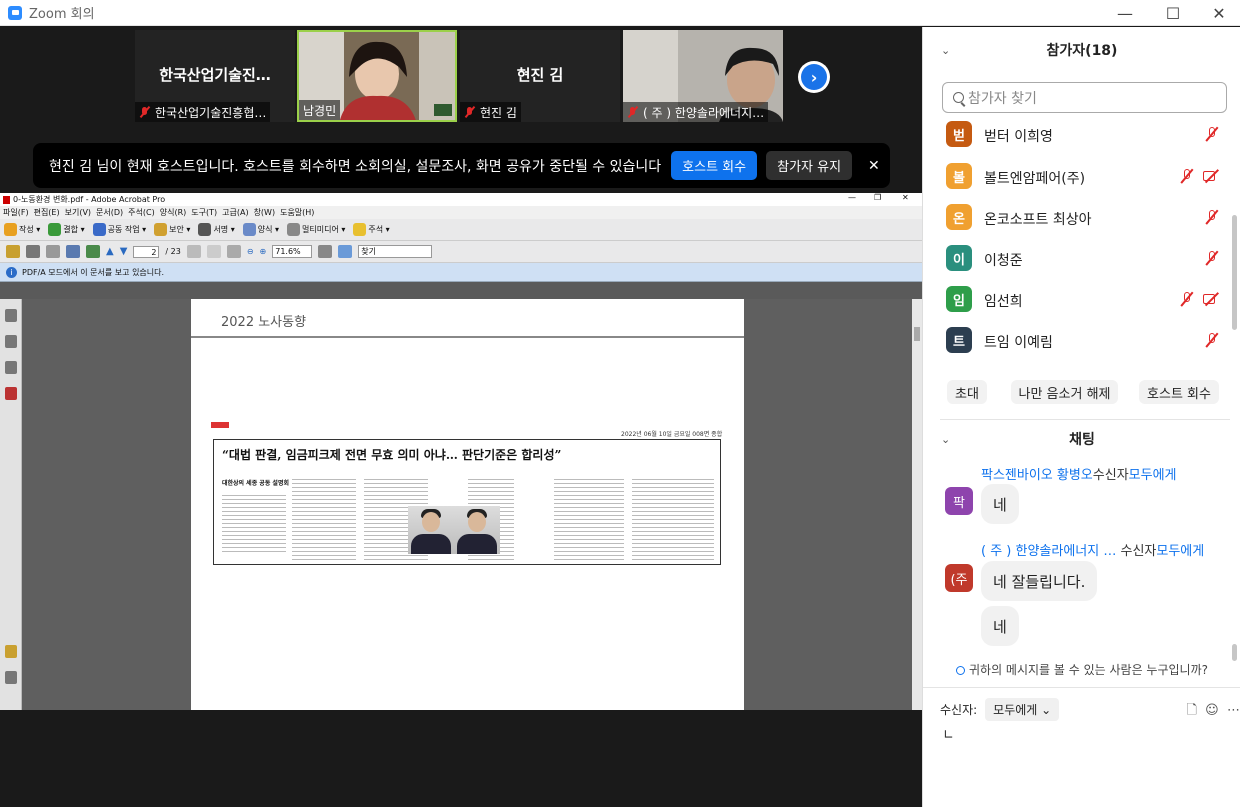 The width and height of the screenshot is (1240, 807). I want to click on scroll-thumb, so click(917, 334).